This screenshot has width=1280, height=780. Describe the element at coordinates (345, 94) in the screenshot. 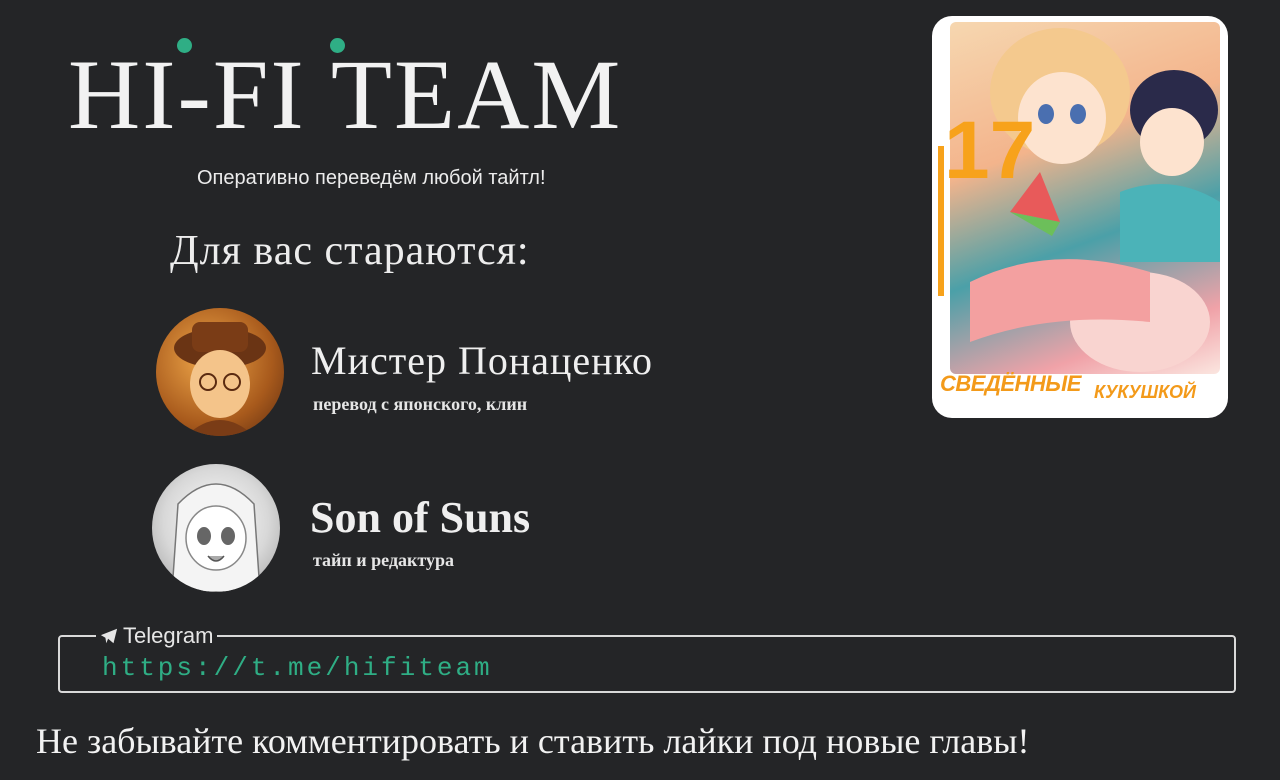

I see `team-logo: HI-FI TEAM` at that location.